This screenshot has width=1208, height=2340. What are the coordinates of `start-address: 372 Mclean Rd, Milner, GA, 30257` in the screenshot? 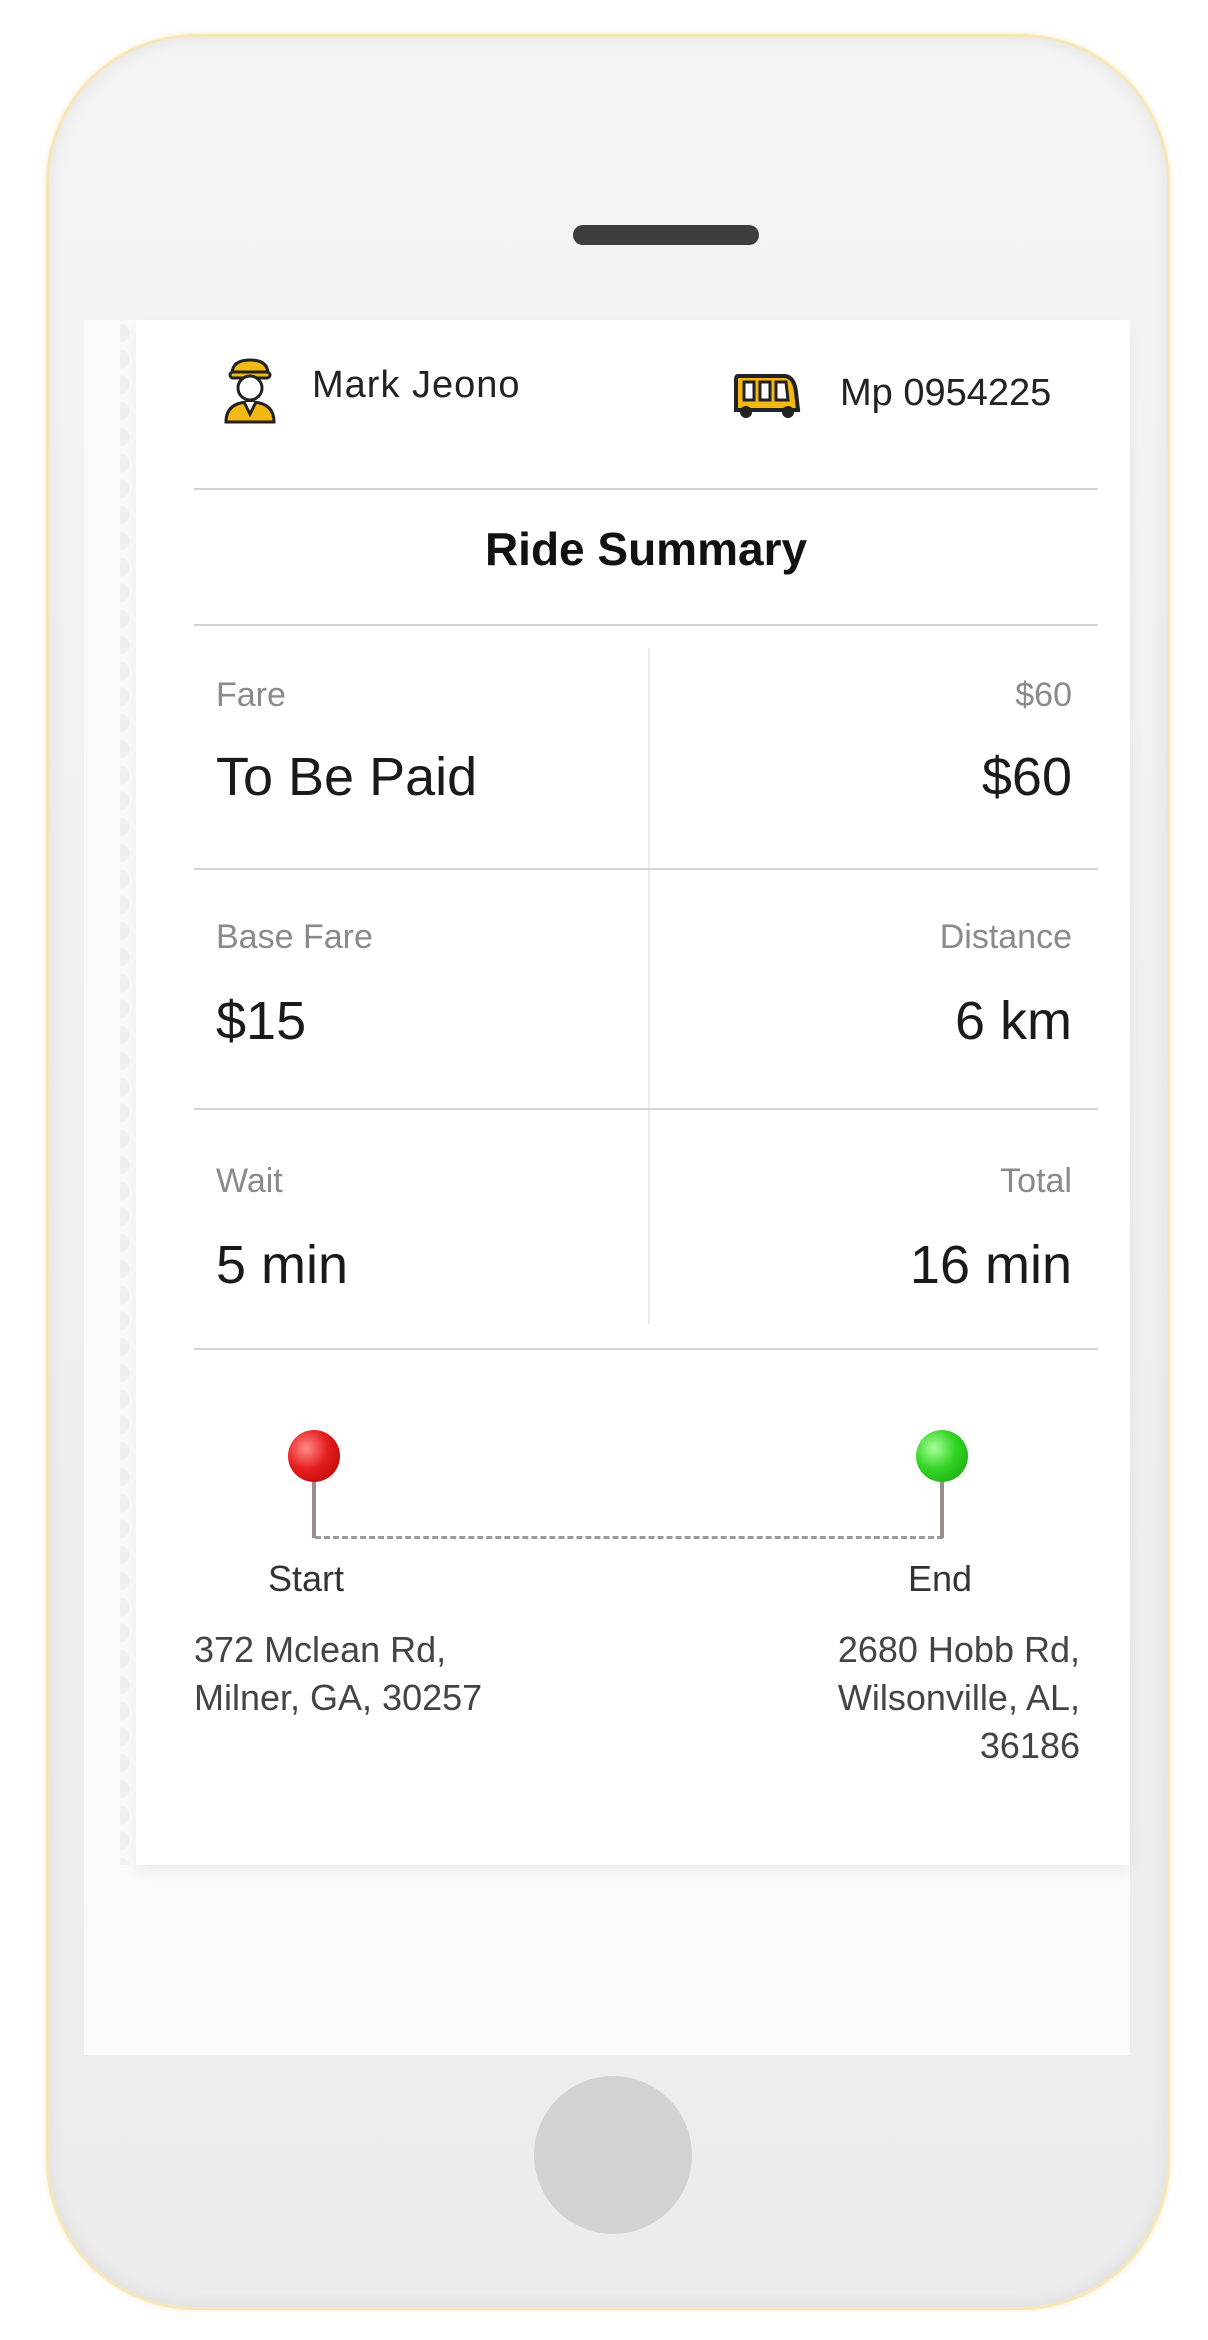 It's located at (338, 1673).